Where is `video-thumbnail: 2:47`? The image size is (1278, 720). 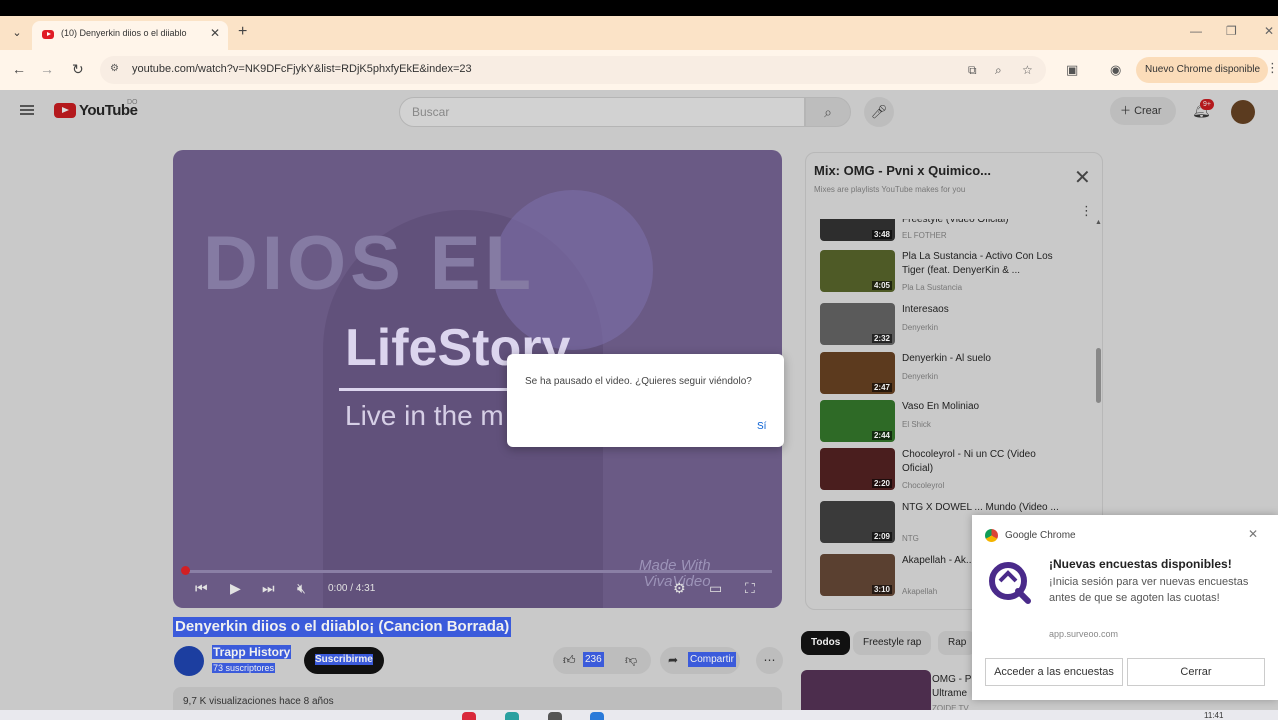 video-thumbnail: 2:47 is located at coordinates (857, 373).